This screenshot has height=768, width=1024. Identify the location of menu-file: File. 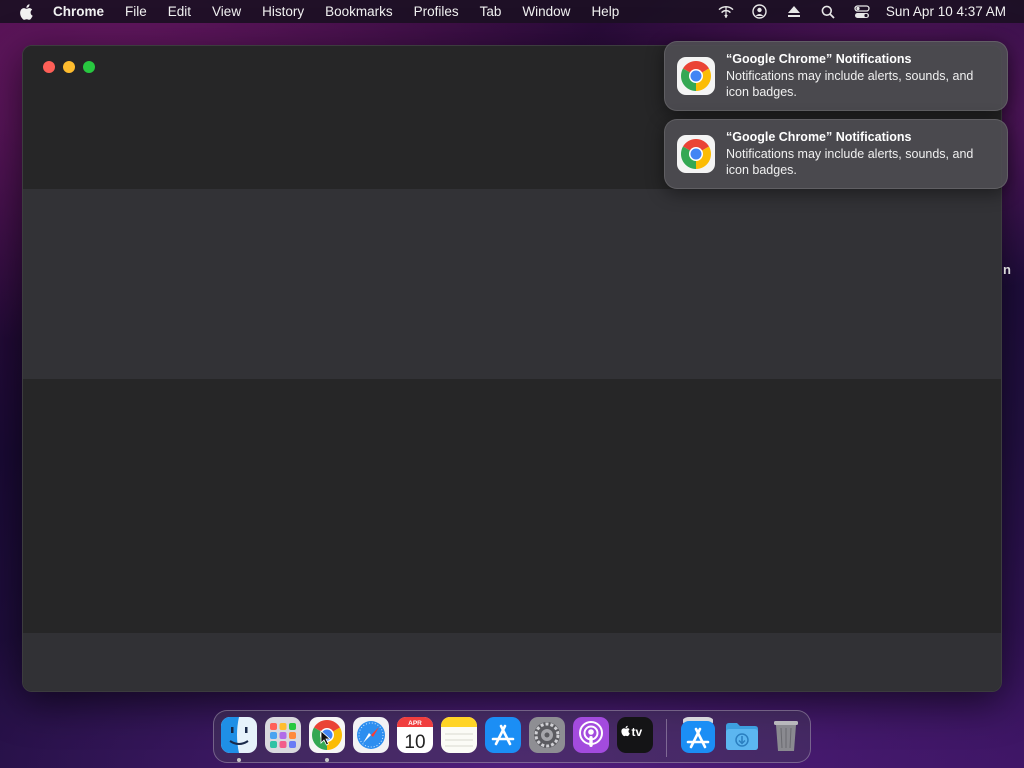
(136, 11).